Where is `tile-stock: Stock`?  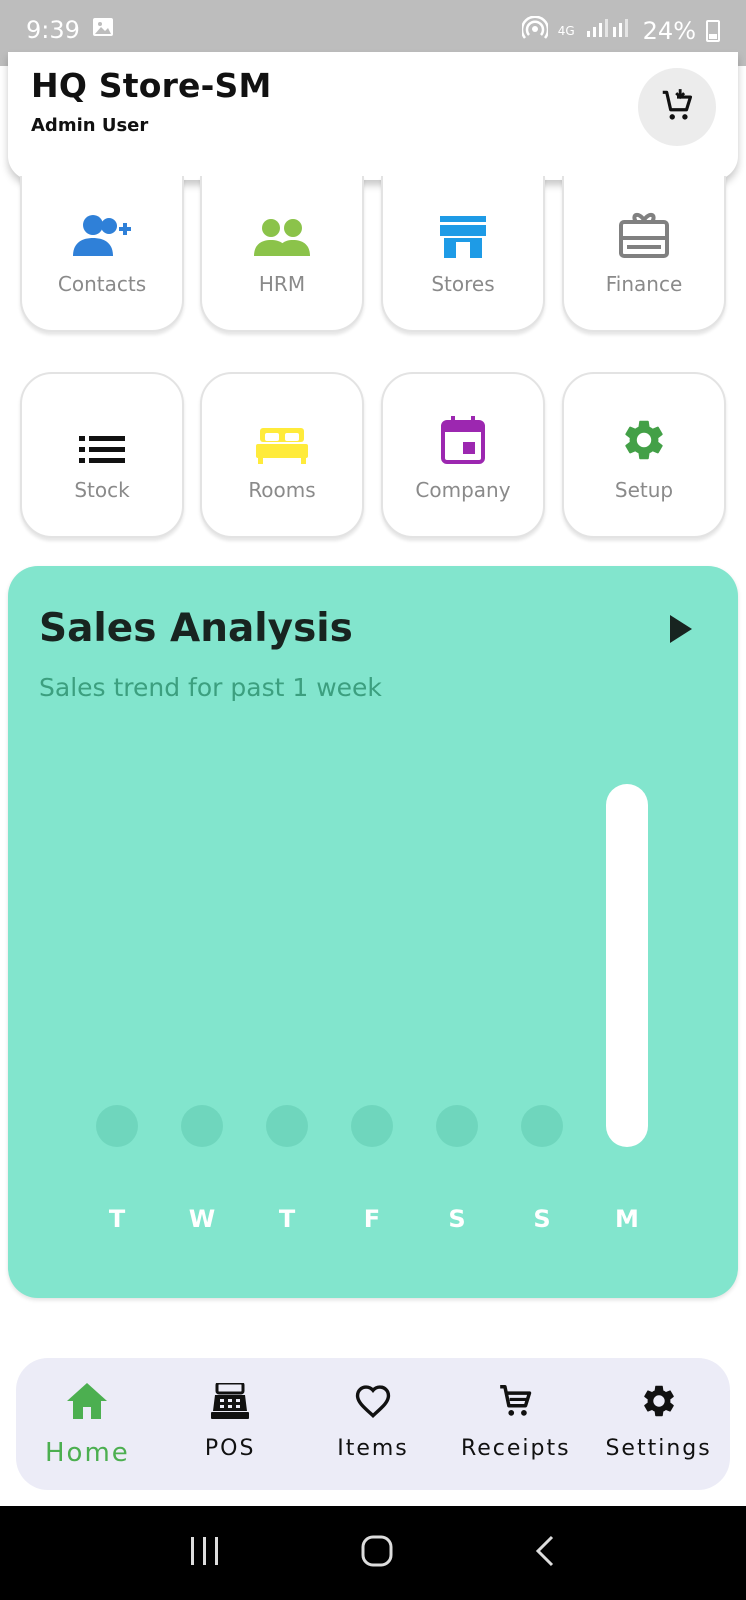 tile-stock: Stock is located at coordinates (102, 455).